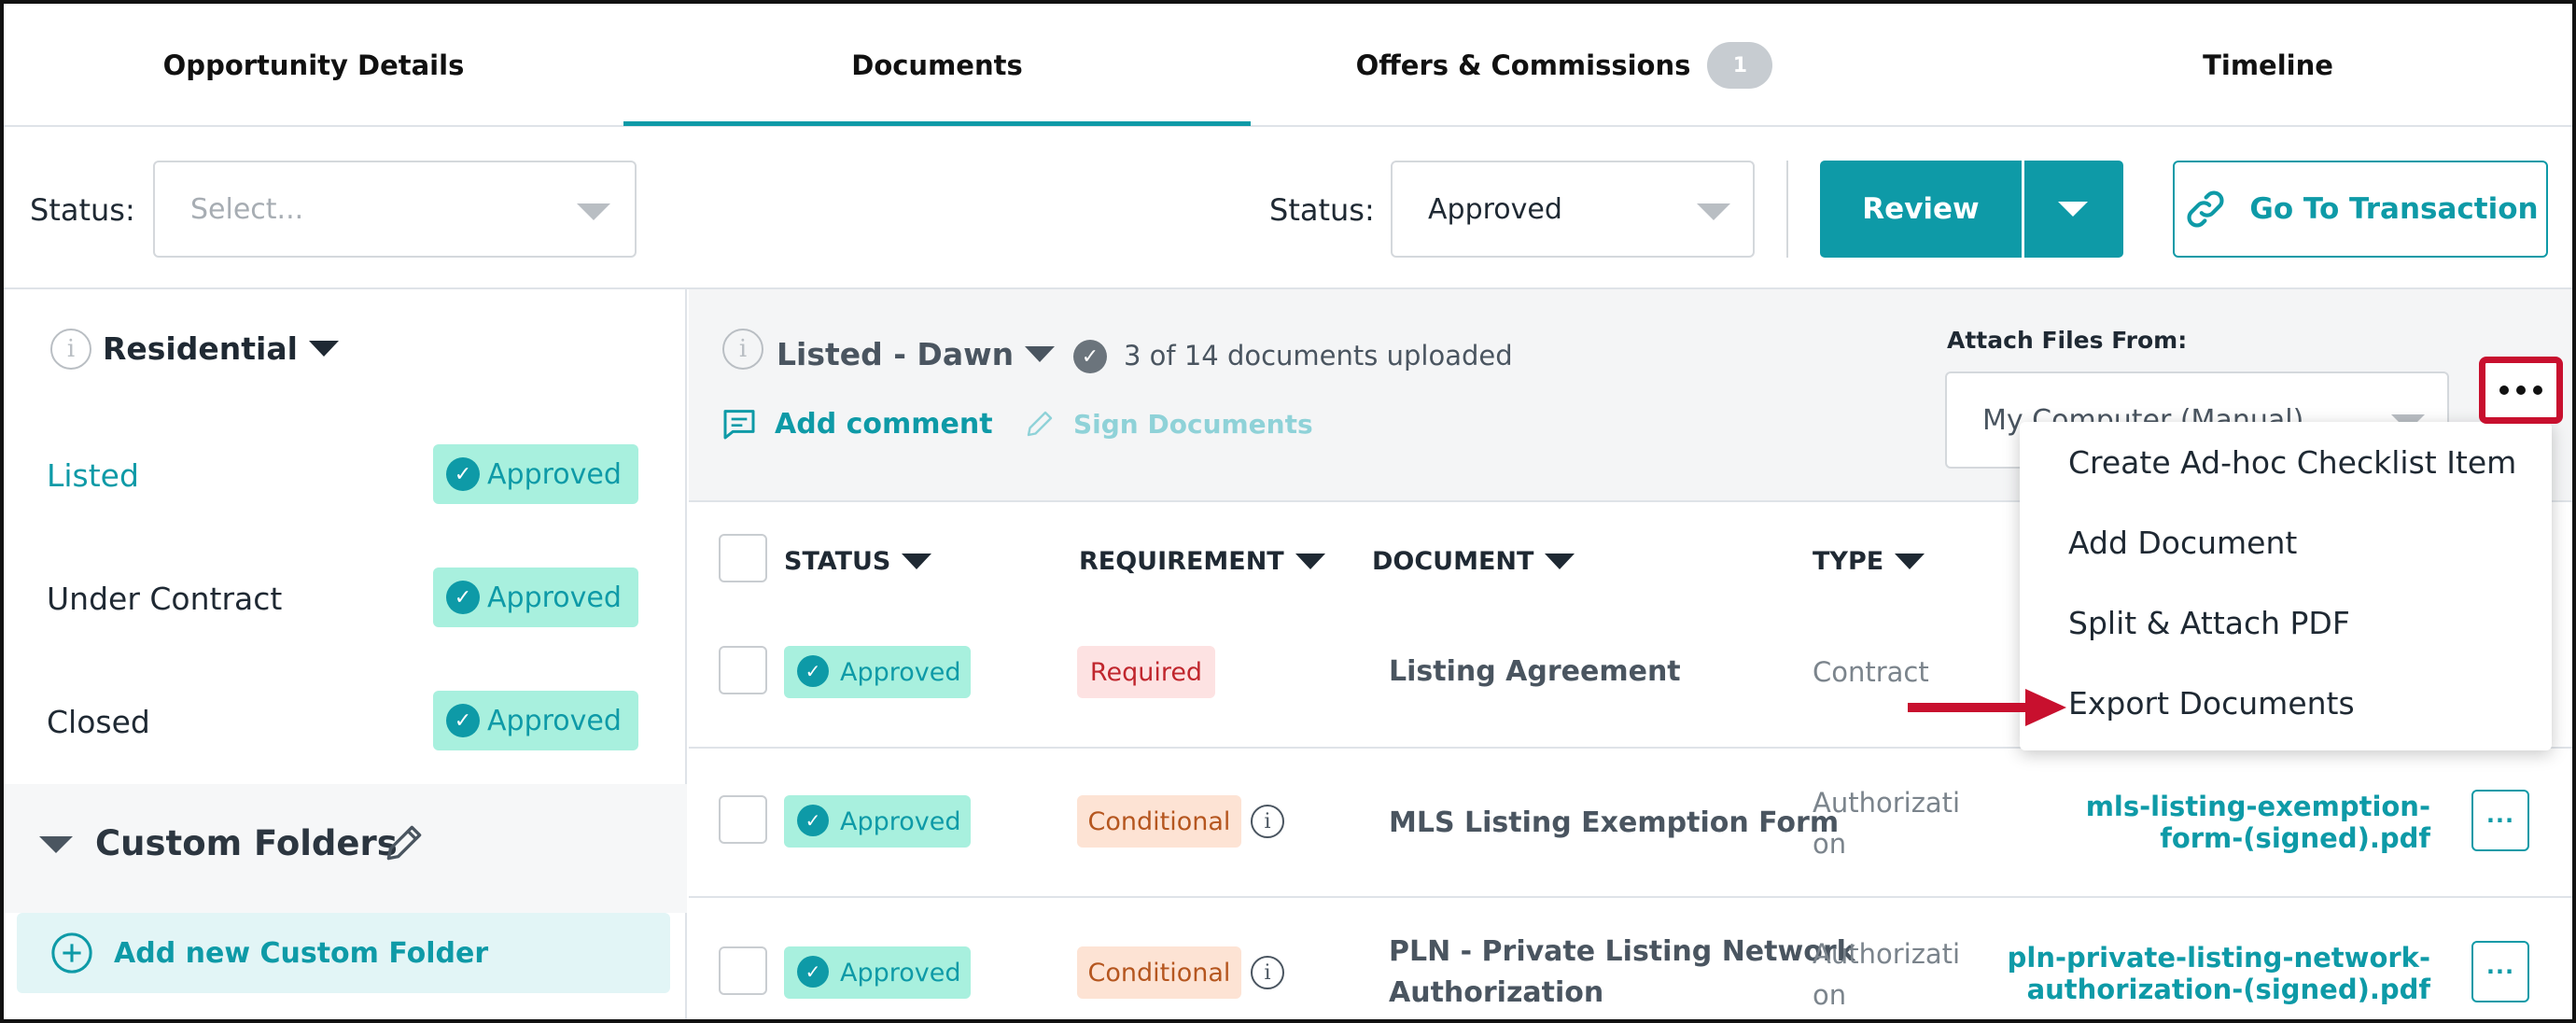 This screenshot has width=2576, height=1023. What do you see at coordinates (2292, 462) in the screenshot?
I see `menu-item-create-adhoc: Create Ad-hoc Checklist Item` at bounding box center [2292, 462].